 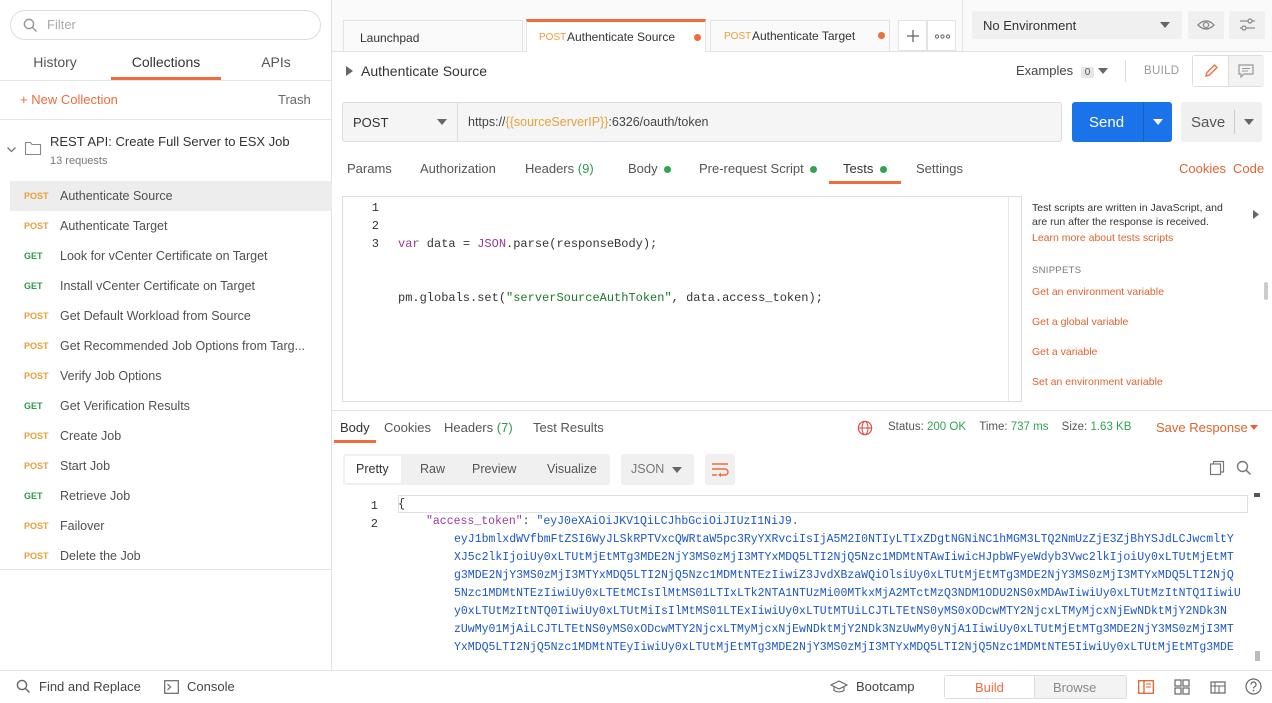 I want to click on time-value: 737 ms, so click(x=1030, y=427).